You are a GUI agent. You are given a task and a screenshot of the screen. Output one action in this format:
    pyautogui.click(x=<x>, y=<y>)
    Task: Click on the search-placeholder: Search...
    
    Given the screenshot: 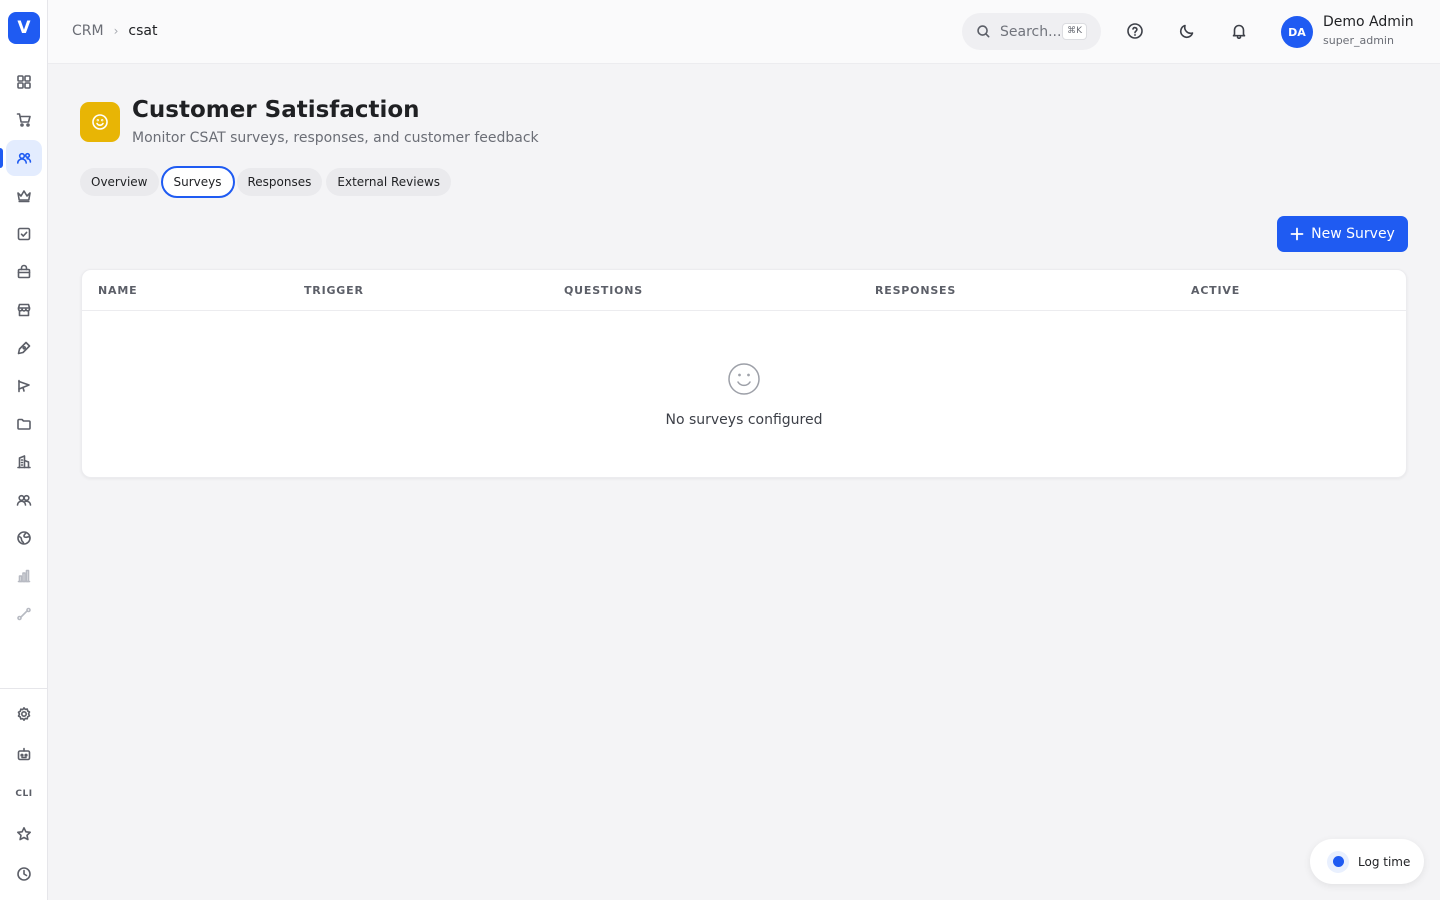 What is the action you would take?
    pyautogui.click(x=1031, y=31)
    